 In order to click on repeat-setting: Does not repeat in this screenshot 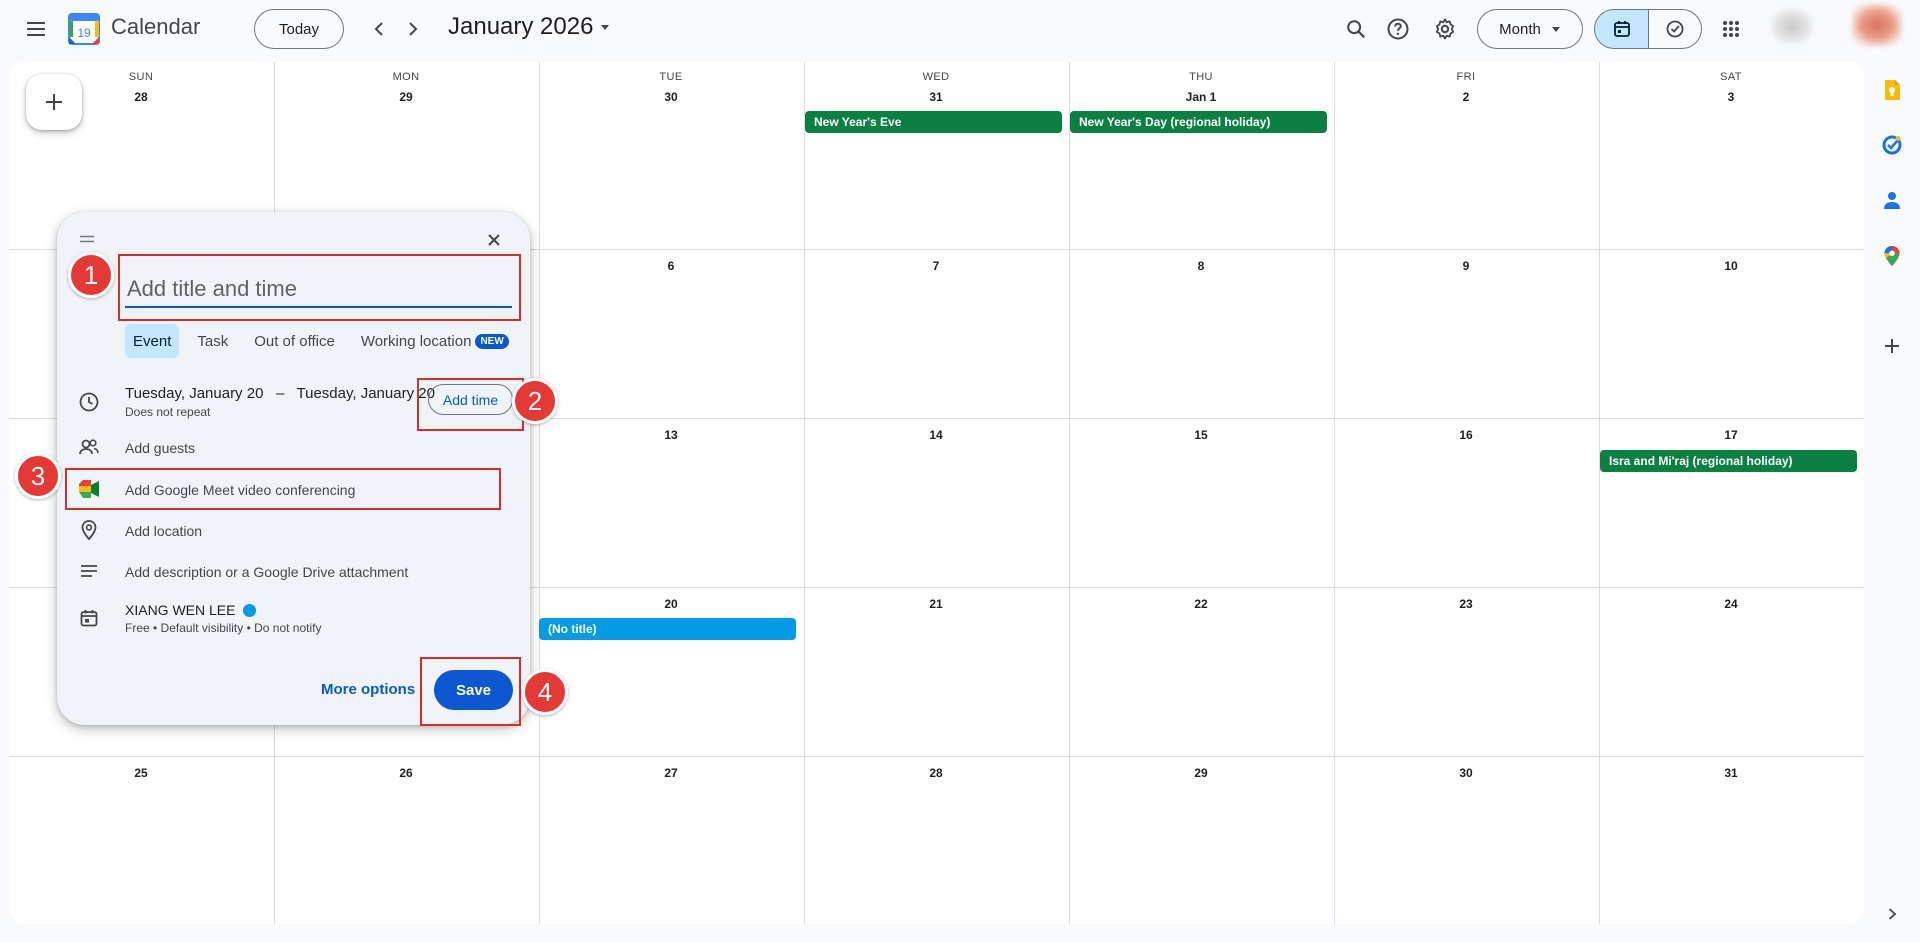, I will do `click(167, 412)`.